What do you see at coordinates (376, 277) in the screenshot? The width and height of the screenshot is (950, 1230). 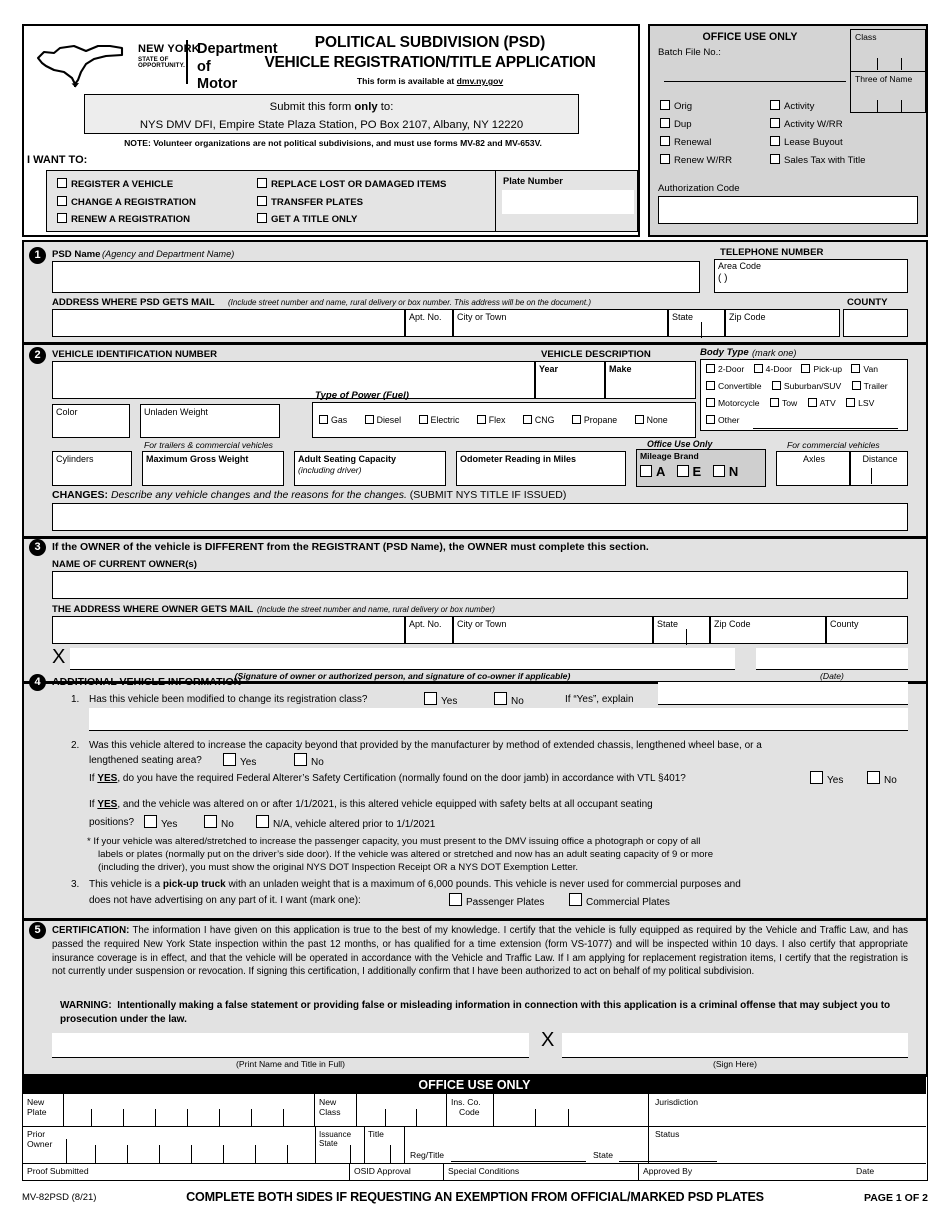 I see `psd-name-input` at bounding box center [376, 277].